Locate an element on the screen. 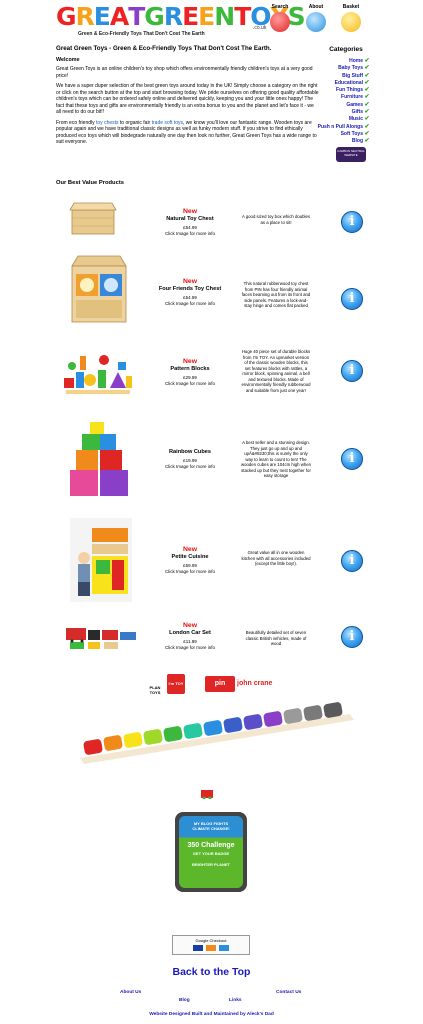 The width and height of the screenshot is (423, 1024). nav-search: Search is located at coordinates (280, 18).